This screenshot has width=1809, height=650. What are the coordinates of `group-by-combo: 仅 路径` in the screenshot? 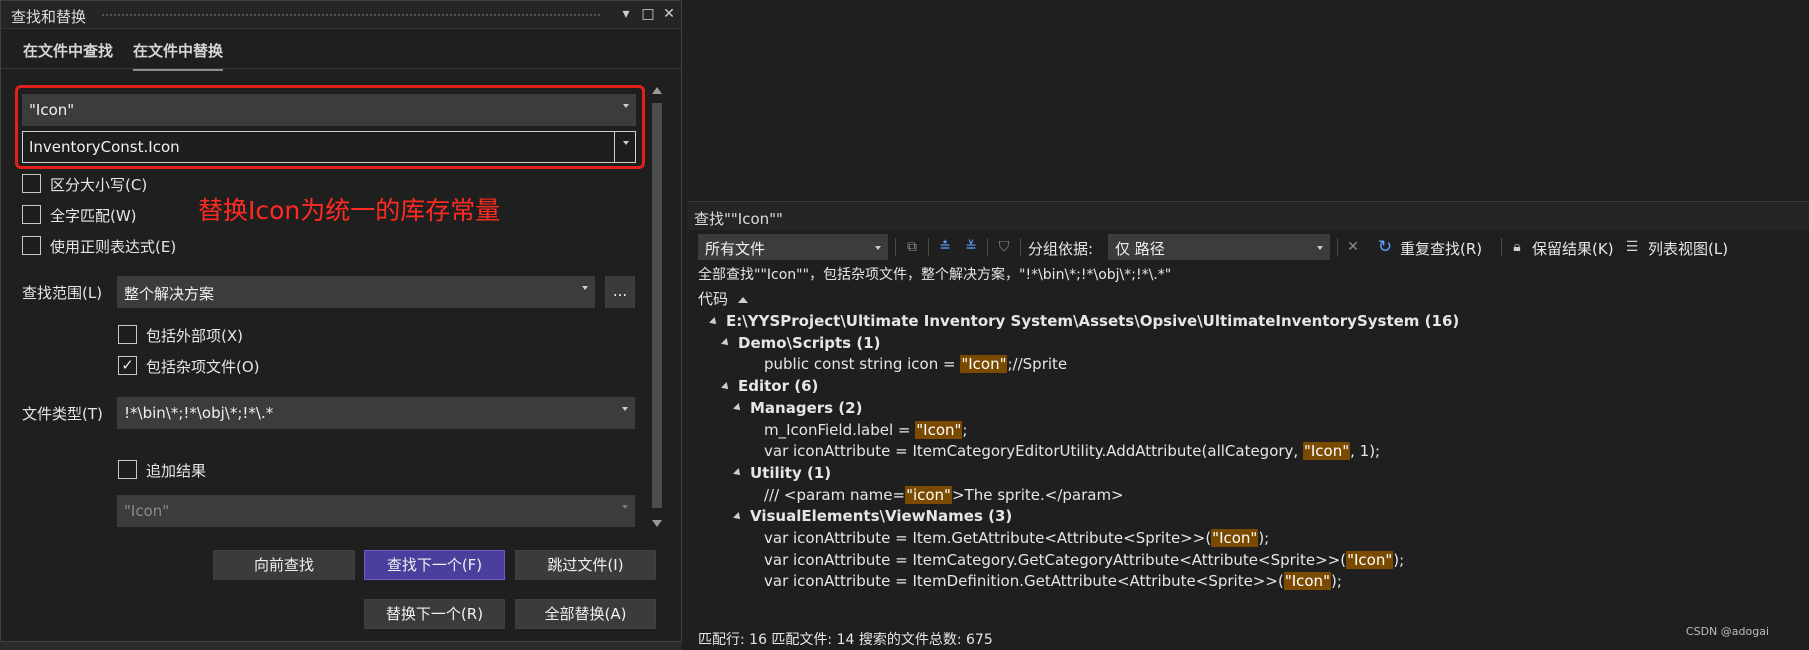 It's located at (1219, 247).